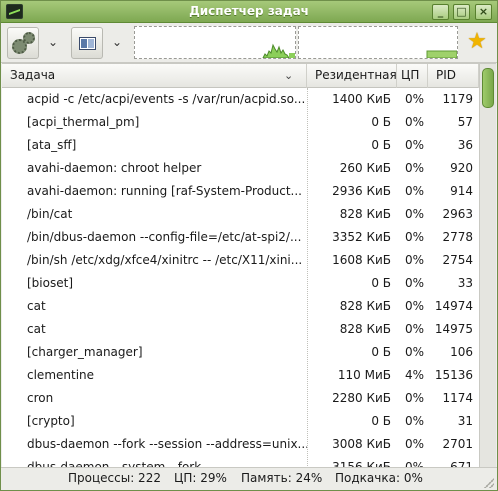 The height and width of the screenshot is (491, 498). What do you see at coordinates (53, 42) in the screenshot?
I see `settings-menu-chevron-down-icon: ⌄` at bounding box center [53, 42].